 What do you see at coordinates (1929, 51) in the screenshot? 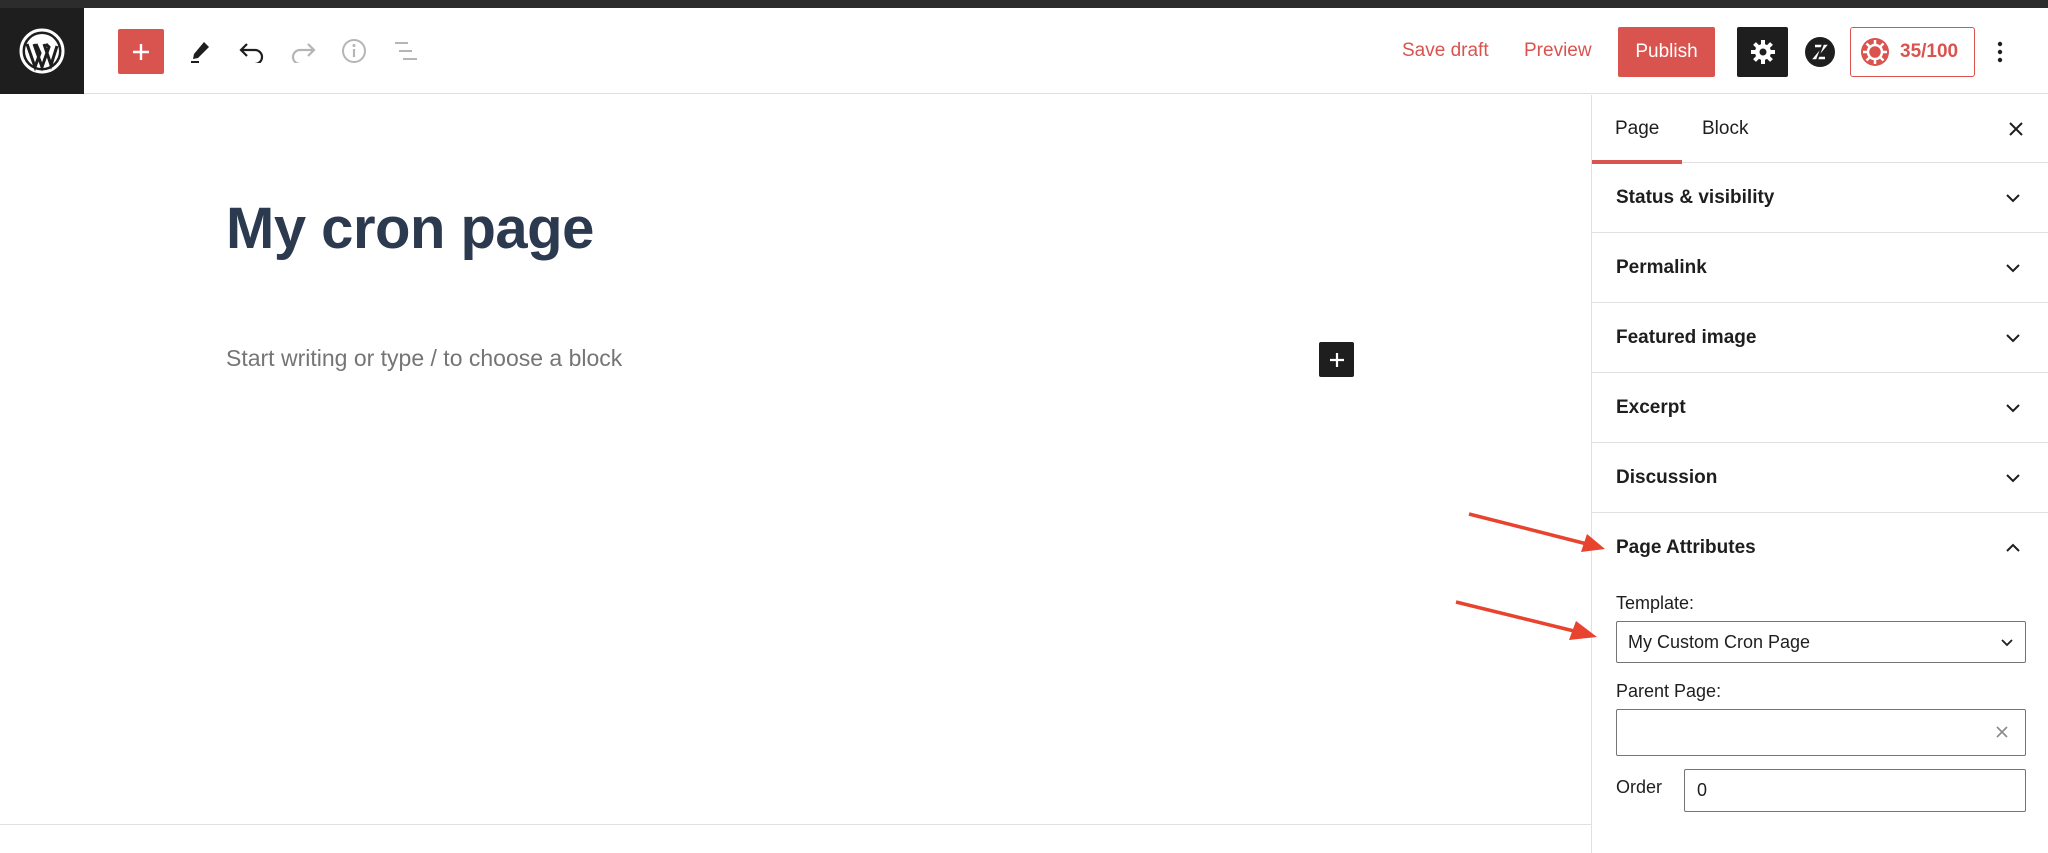
I see `seo-score-label: 35/100` at bounding box center [1929, 51].